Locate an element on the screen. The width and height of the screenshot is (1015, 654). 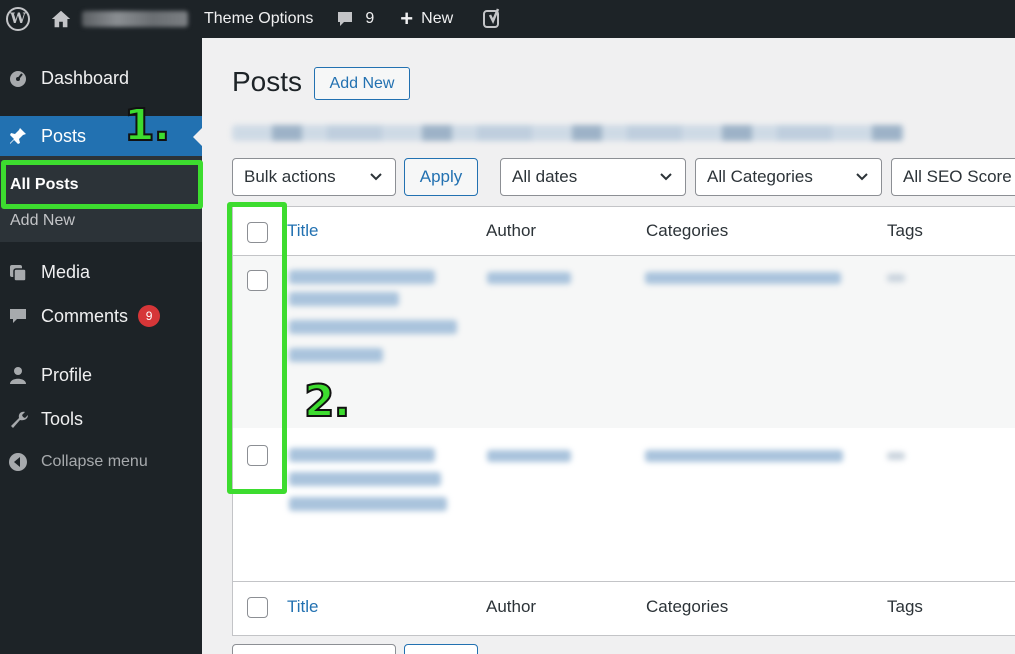
comments-count: 9 is located at coordinates (370, 18).